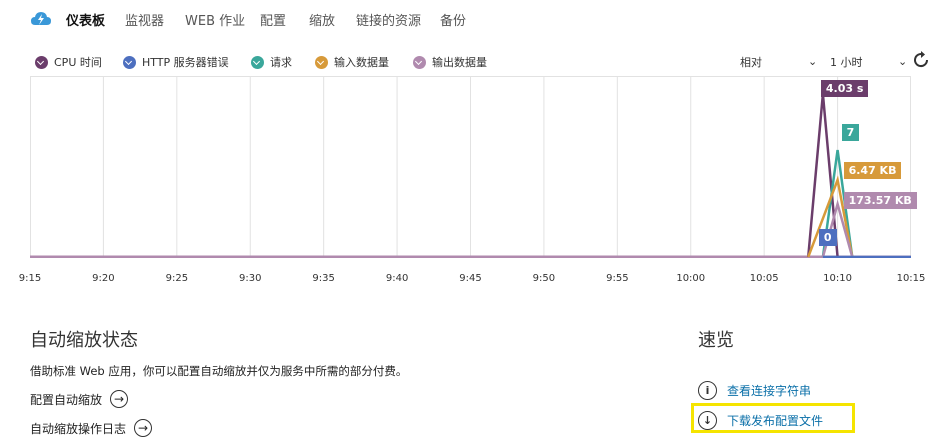 The image size is (939, 445). Describe the element at coordinates (846, 62) in the screenshot. I see `range-select: 1 小时` at that location.